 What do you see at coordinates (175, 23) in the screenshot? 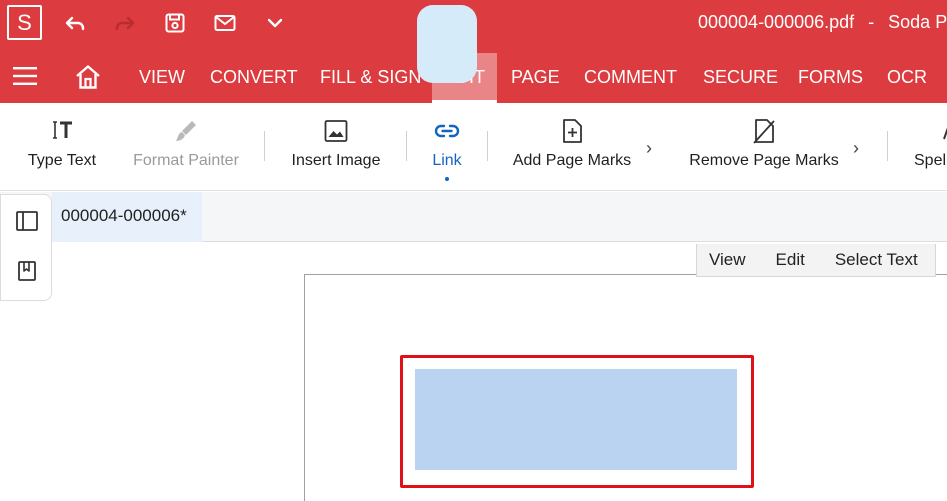
I see `save-icon` at bounding box center [175, 23].